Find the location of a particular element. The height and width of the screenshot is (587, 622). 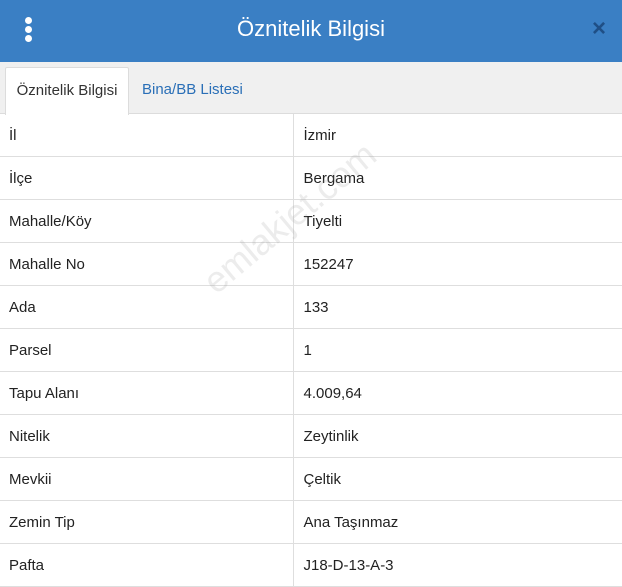

table-row: Pafta J18-D-13-A-3 is located at coordinates (311, 565).